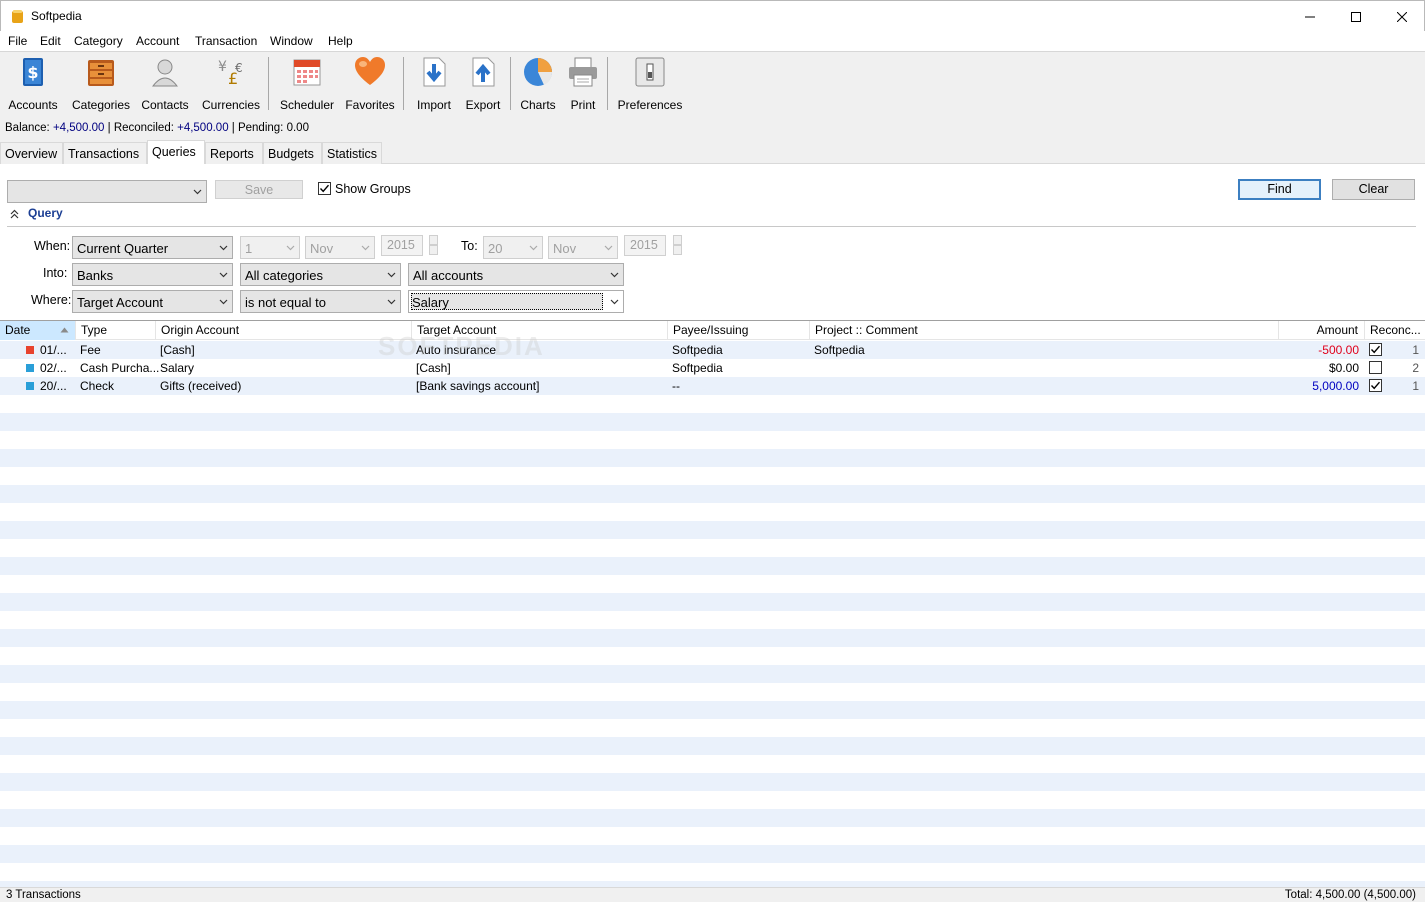 The height and width of the screenshot is (902, 1425). I want to click on cell-count: 2, so click(1415, 368).